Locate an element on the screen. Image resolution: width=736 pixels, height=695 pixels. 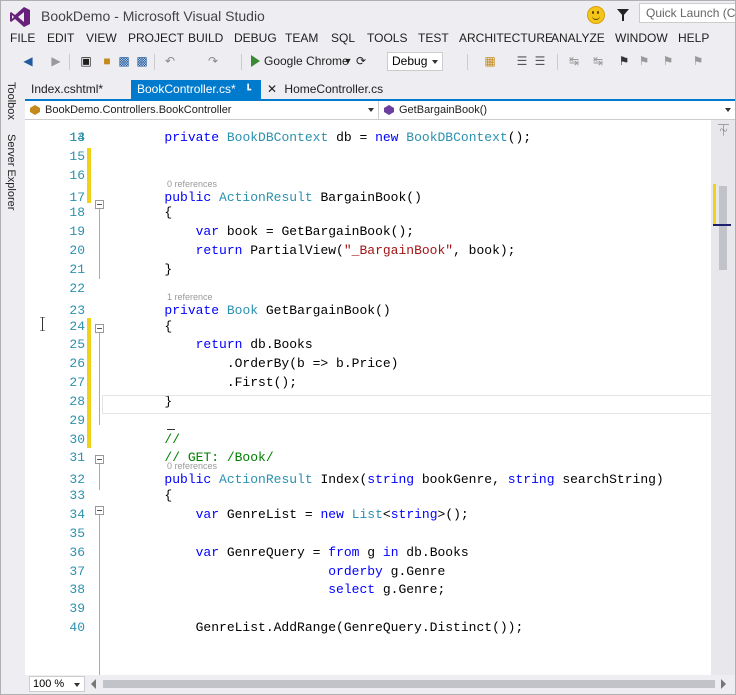
vertical-scrollbar: ⏇ is located at coordinates (723, 397).